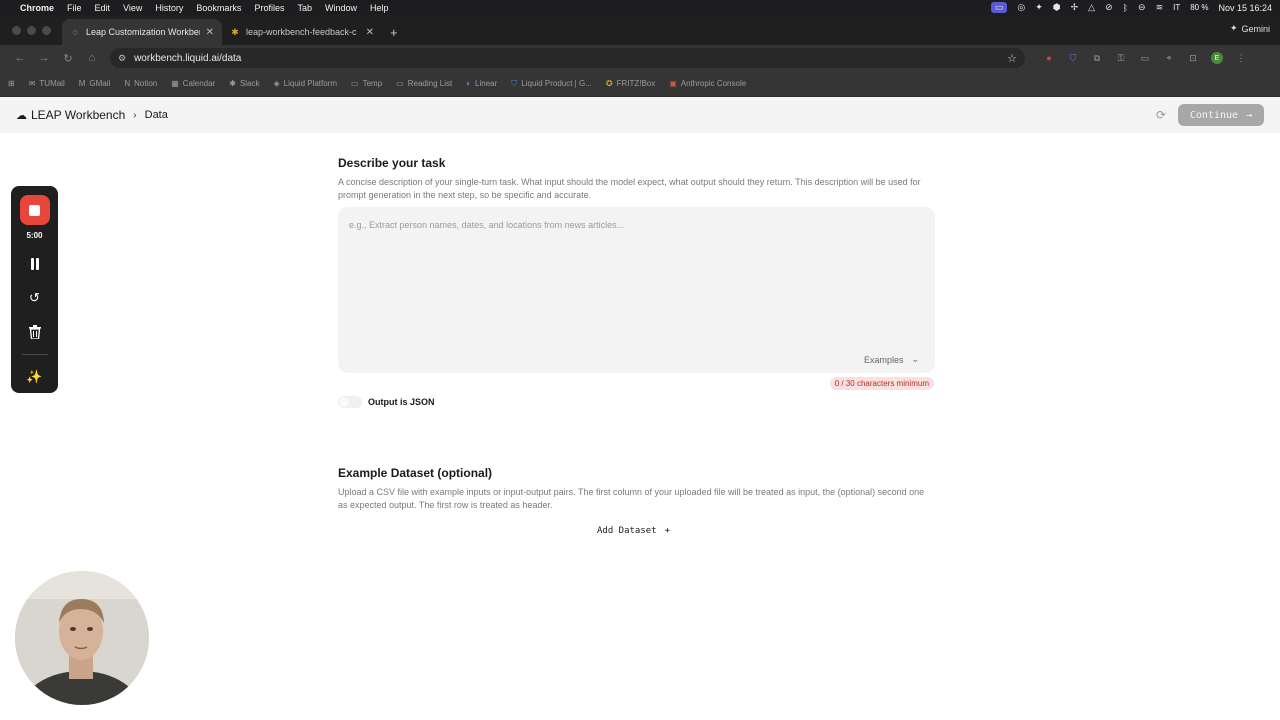 This screenshot has height=720, width=1280. I want to click on bookmark-label: GMail, so click(100, 83).